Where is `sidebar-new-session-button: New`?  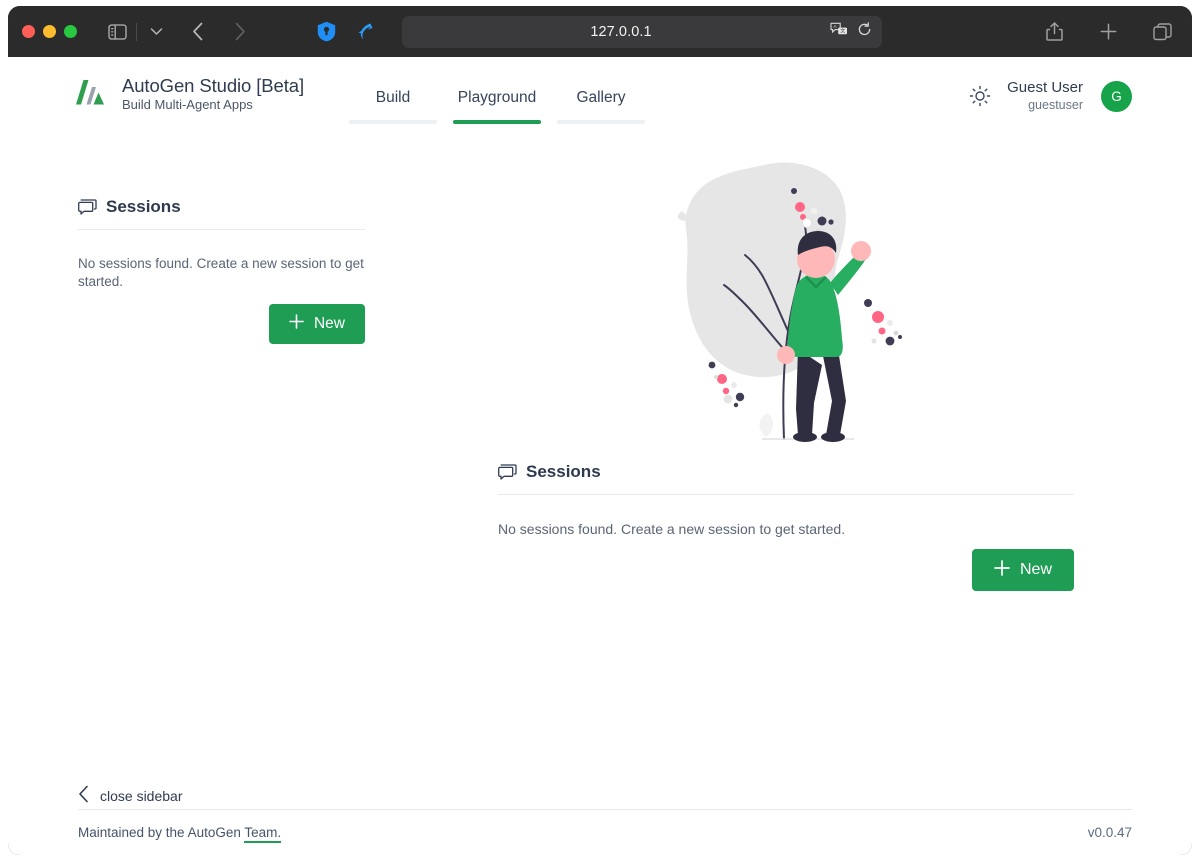 sidebar-new-session-button: New is located at coordinates (316, 324).